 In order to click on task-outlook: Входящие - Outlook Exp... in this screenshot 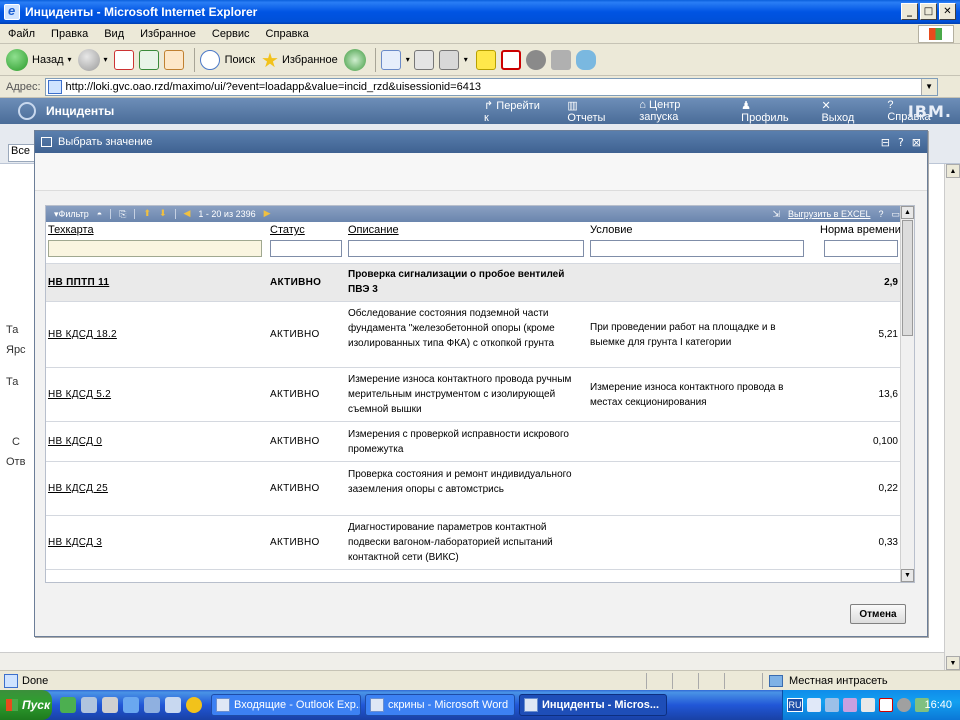, I will do `click(286, 705)`.